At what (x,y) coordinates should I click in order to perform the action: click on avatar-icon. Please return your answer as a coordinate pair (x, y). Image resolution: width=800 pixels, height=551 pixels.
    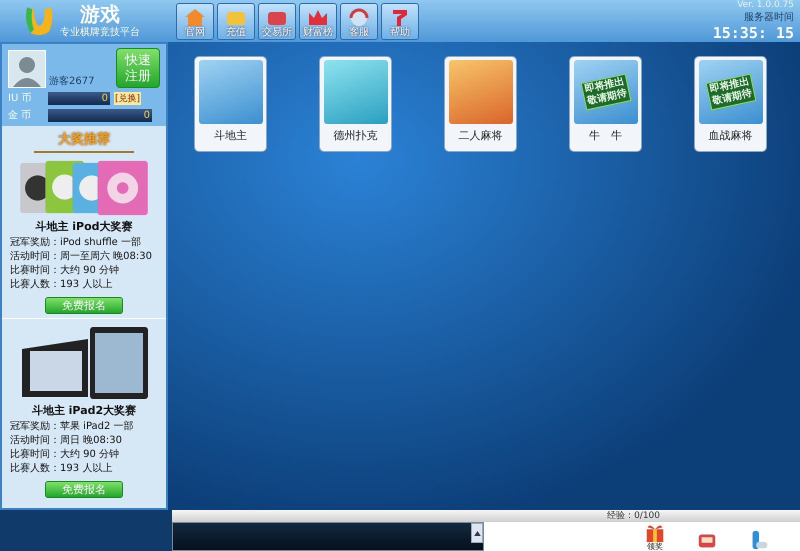
    Looking at the image, I should click on (27, 69).